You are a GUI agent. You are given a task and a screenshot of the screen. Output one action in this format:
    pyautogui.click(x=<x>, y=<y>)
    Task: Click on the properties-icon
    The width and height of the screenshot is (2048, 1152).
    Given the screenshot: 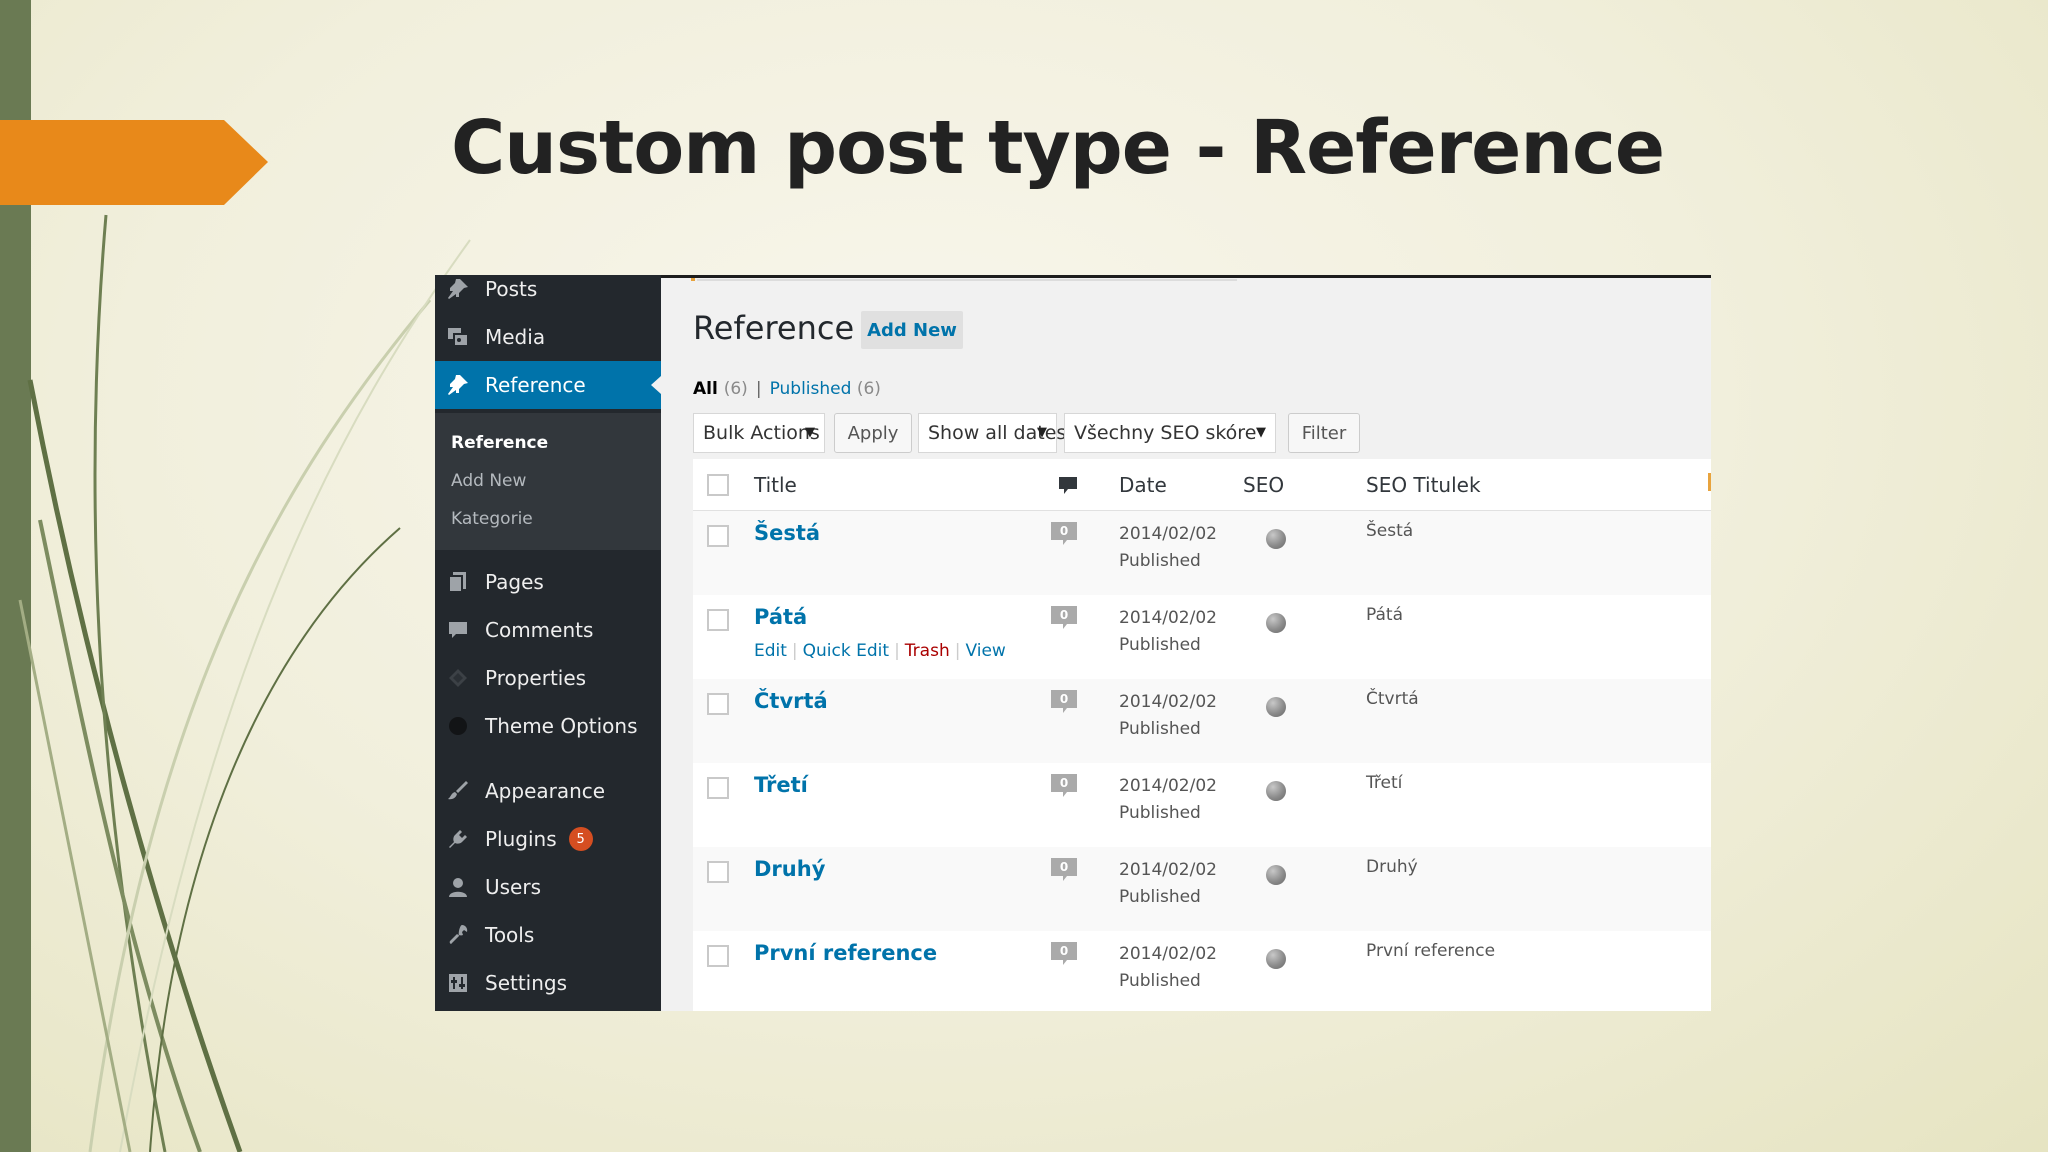 What is the action you would take?
    pyautogui.click(x=458, y=678)
    